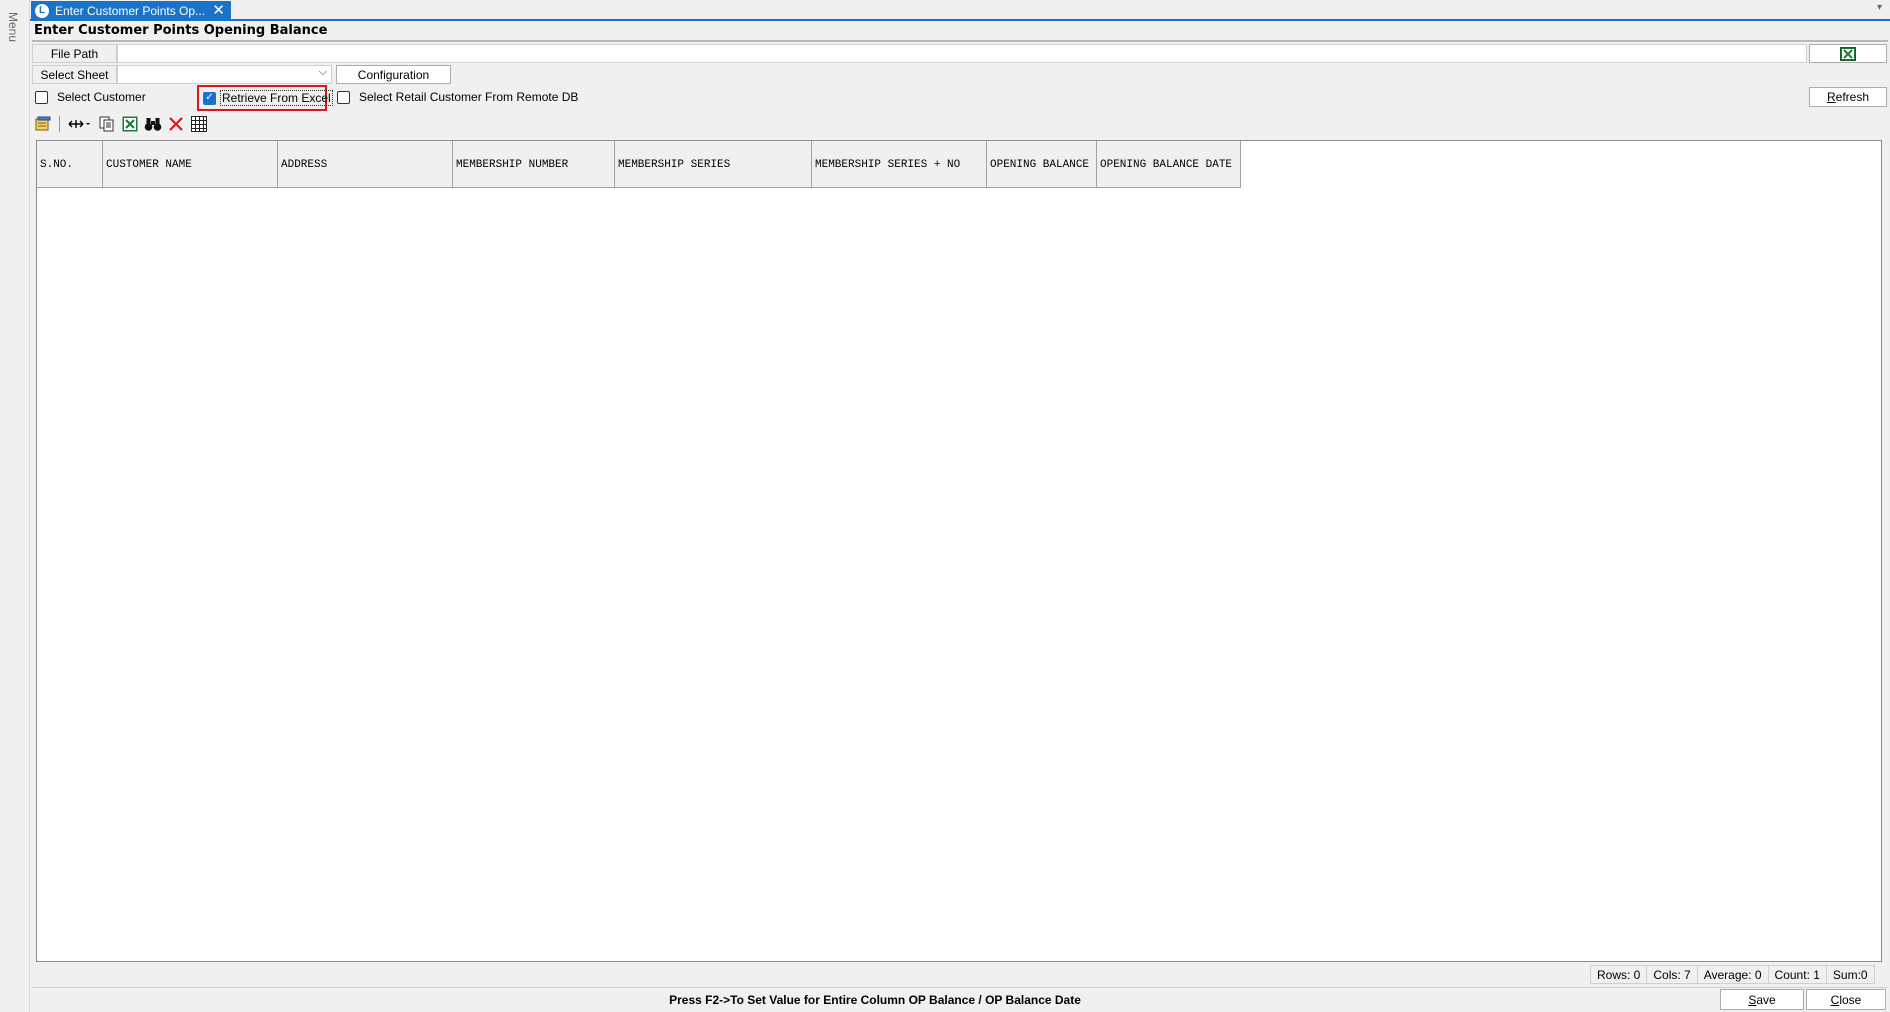 Image resolution: width=1890 pixels, height=1012 pixels. What do you see at coordinates (42, 10) in the screenshot?
I see `app-logo-icon: L` at bounding box center [42, 10].